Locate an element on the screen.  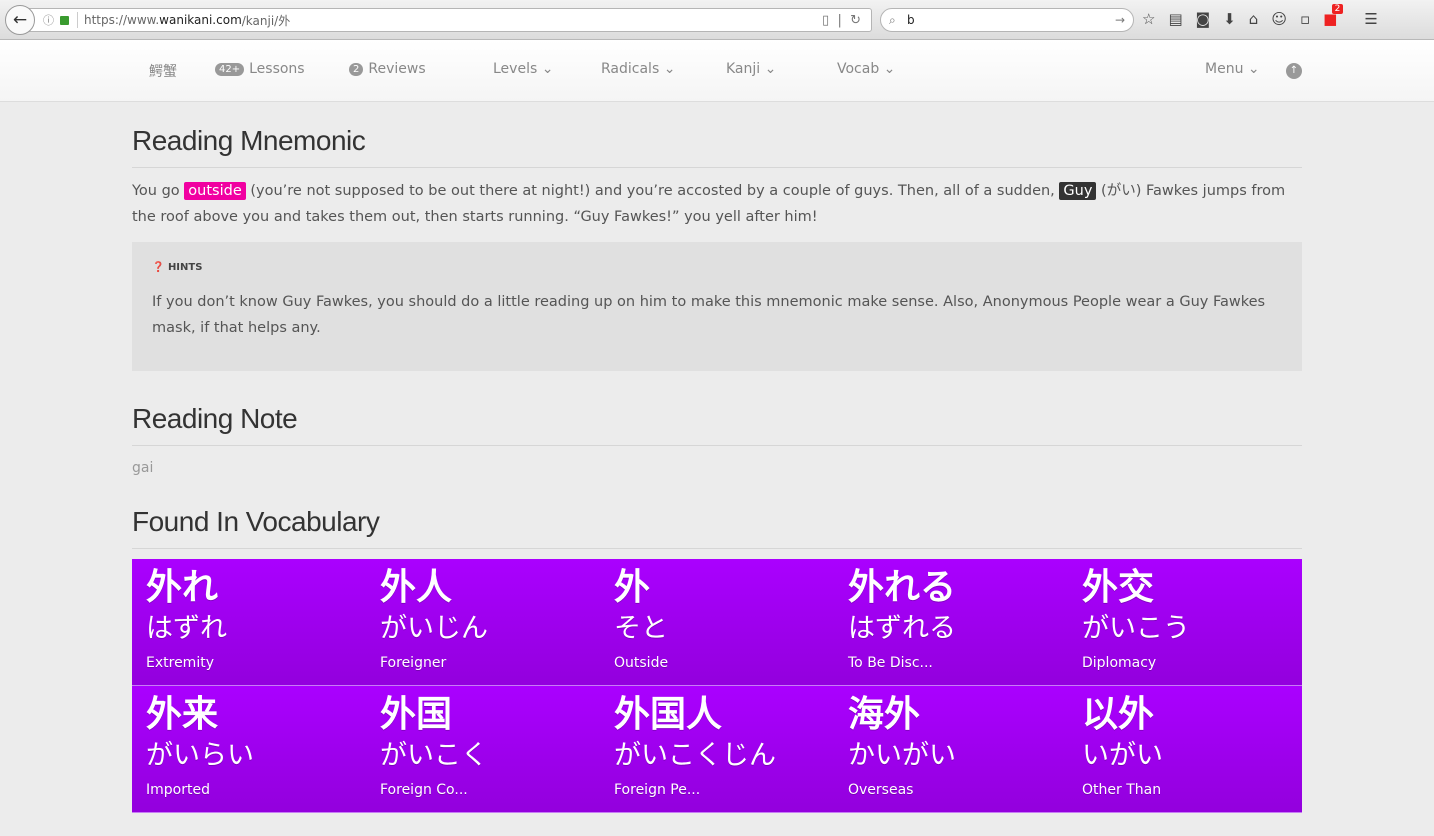
vocab-item: 外れはずれ Extremity is located at coordinates (249, 622).